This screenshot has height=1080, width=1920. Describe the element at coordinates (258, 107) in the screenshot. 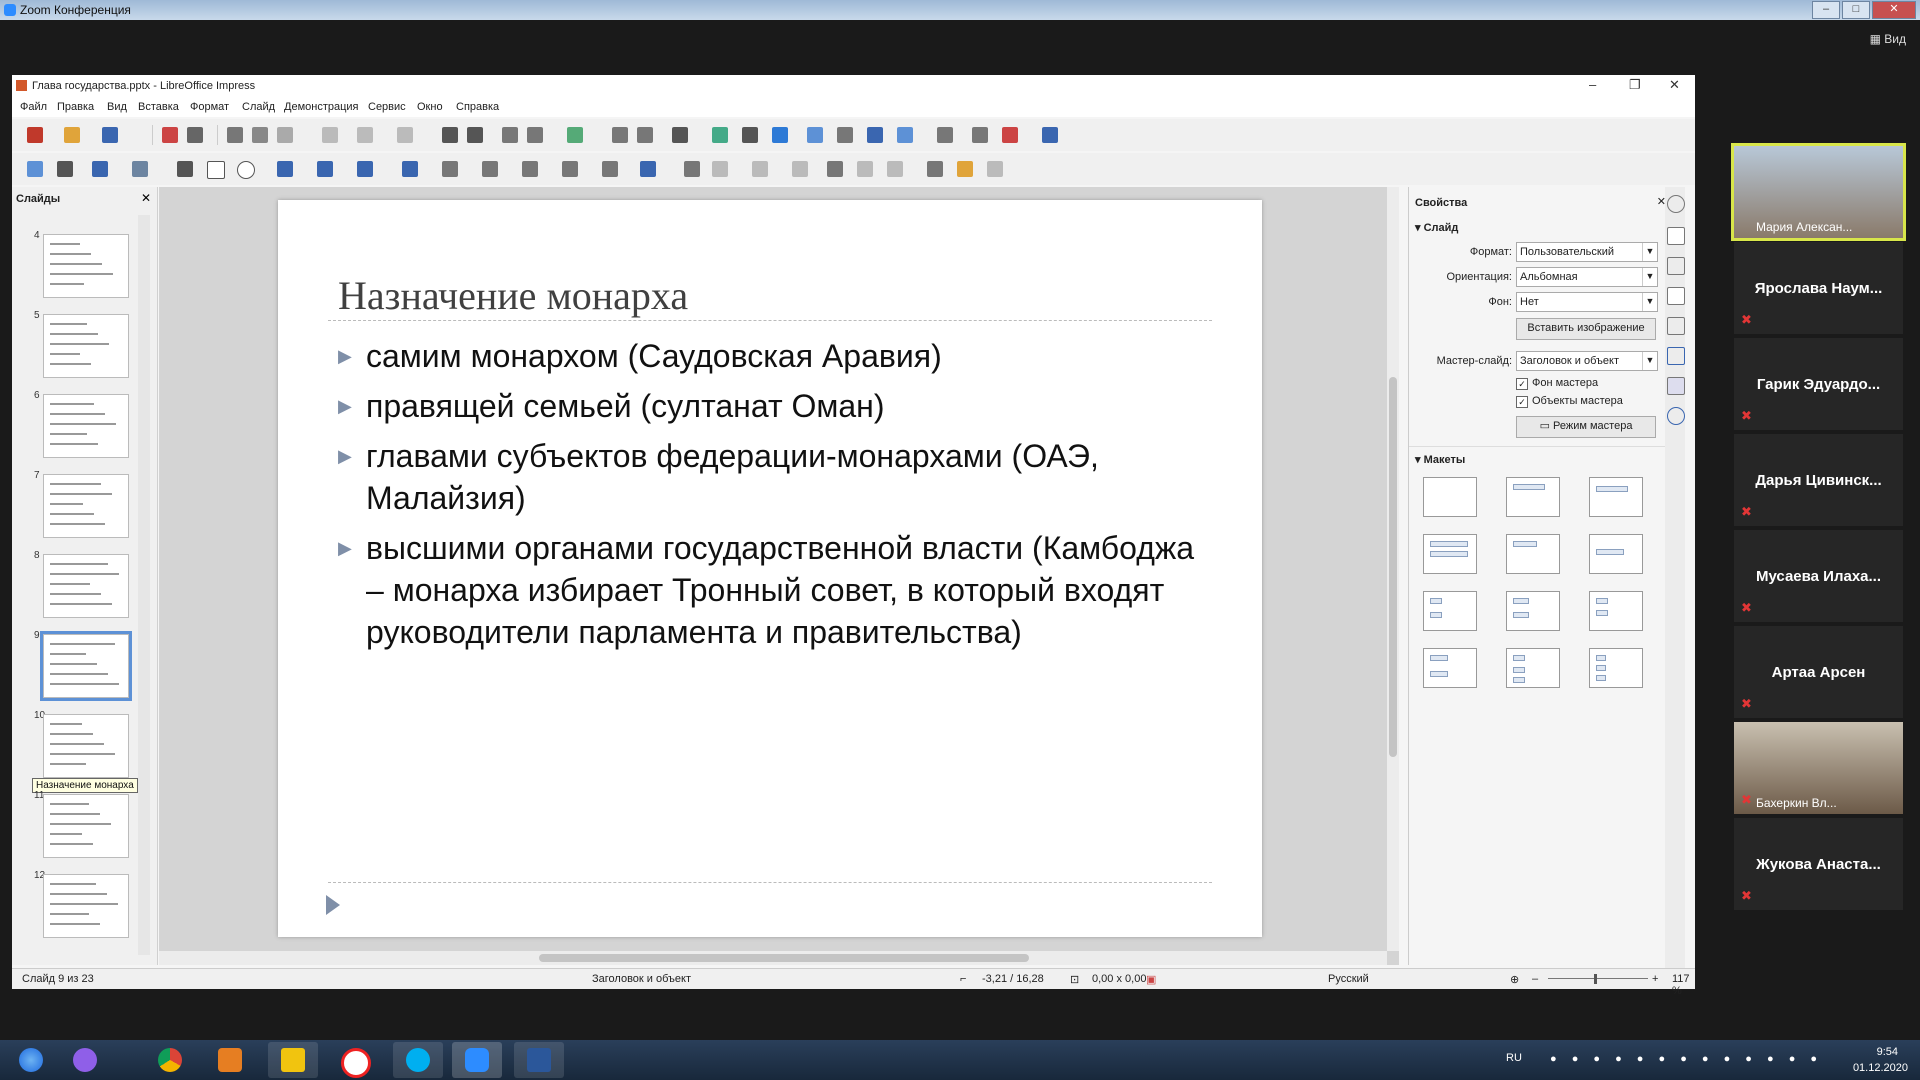

I see `menu-slide: Слайд` at that location.